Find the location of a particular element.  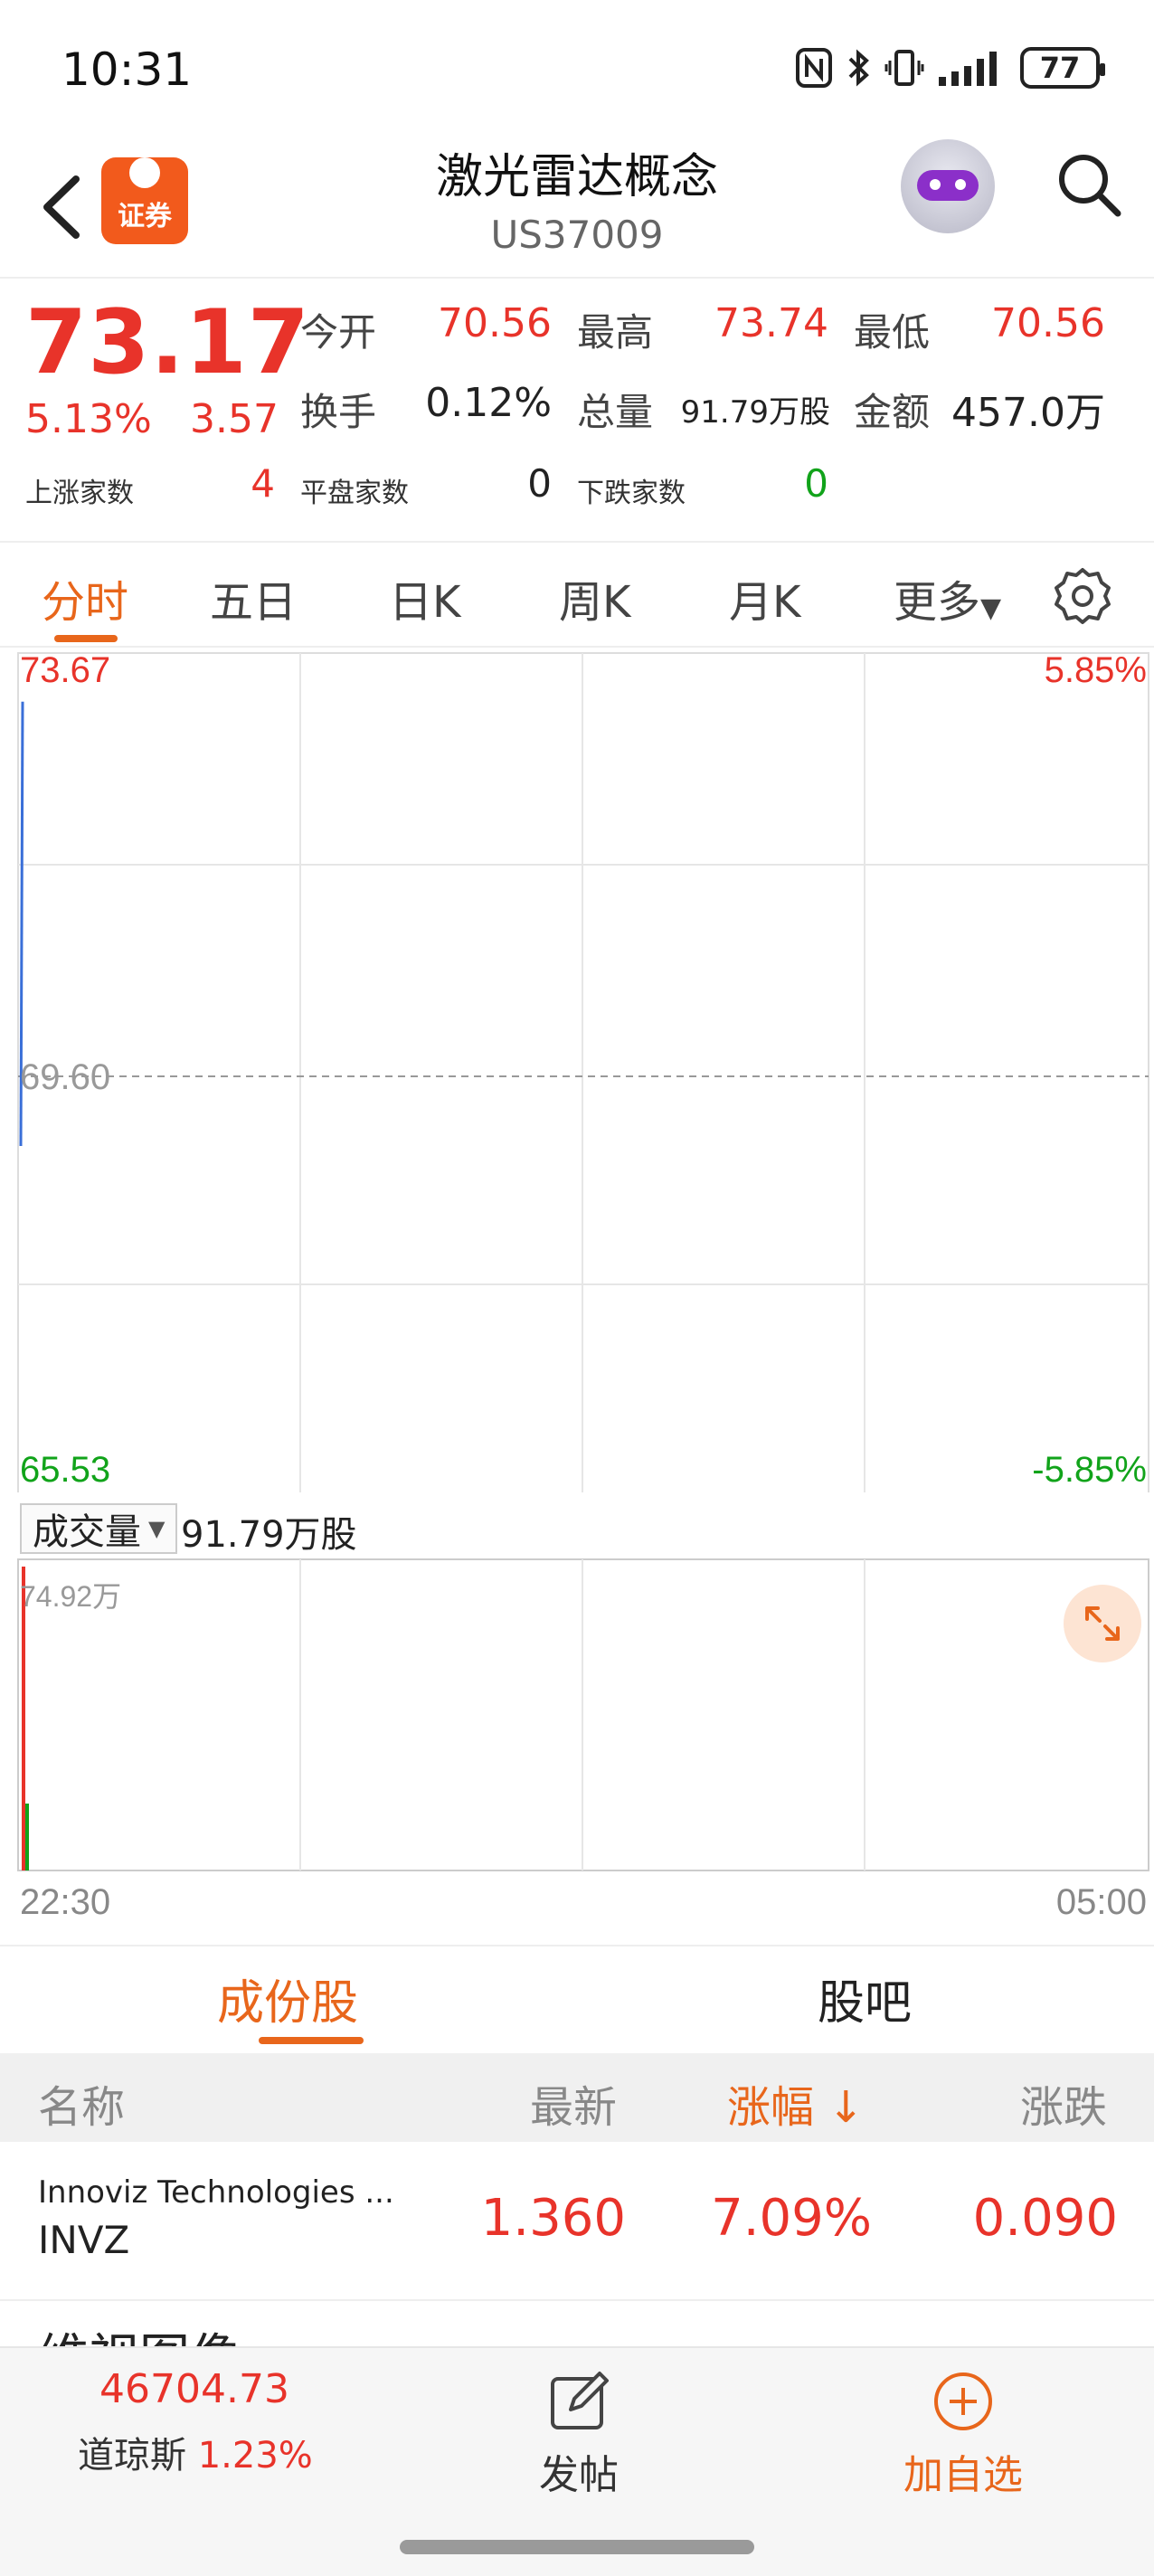

low-label: 最低 is located at coordinates (892, 332).